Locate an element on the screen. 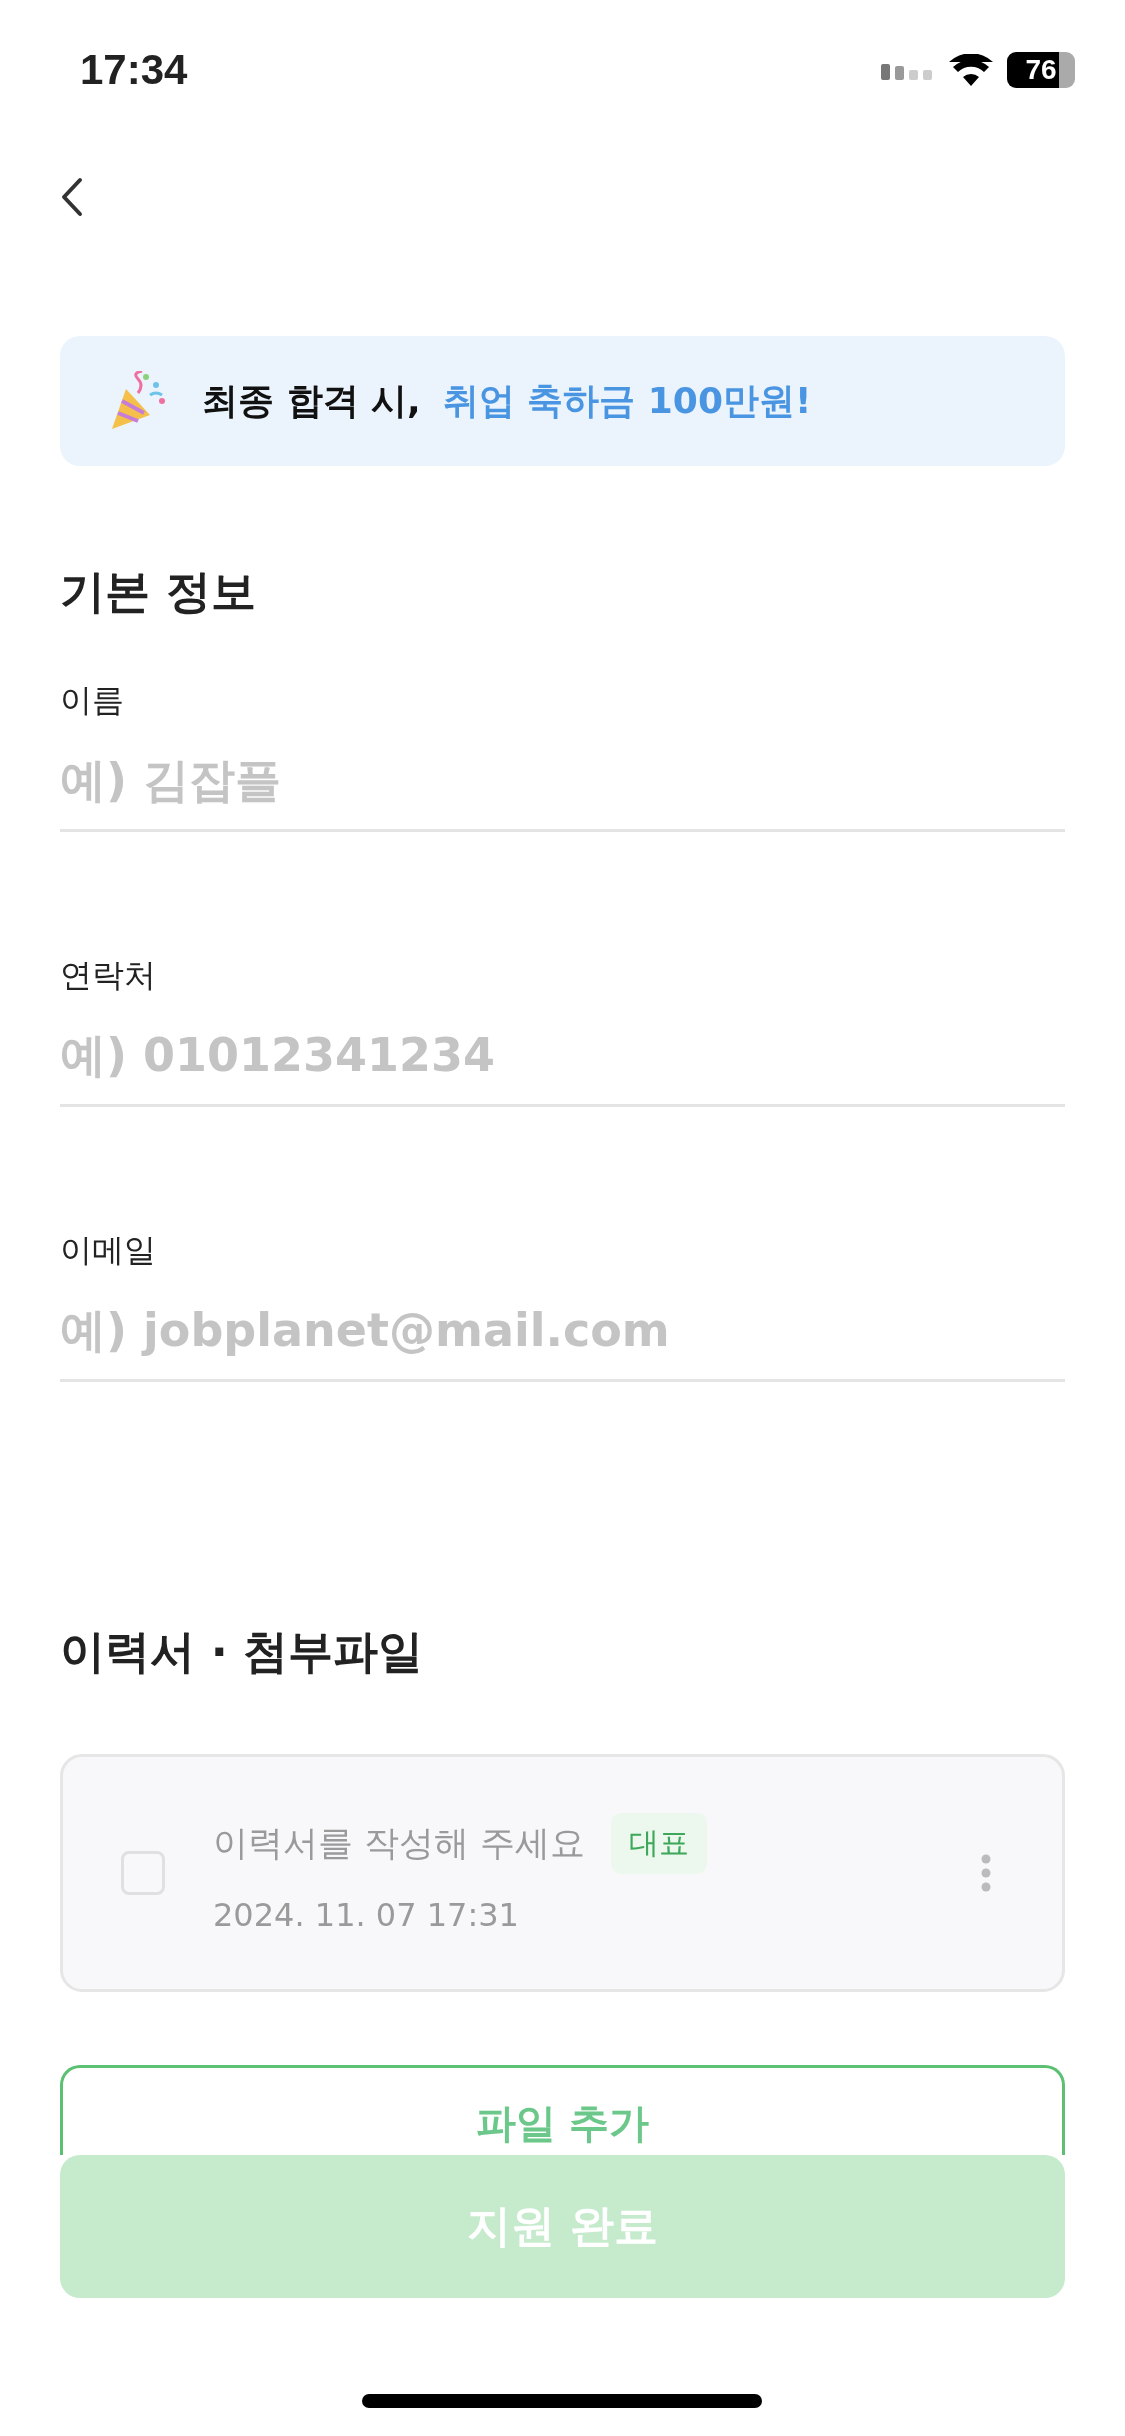  field-label: 이메일 is located at coordinates (108, 1250).